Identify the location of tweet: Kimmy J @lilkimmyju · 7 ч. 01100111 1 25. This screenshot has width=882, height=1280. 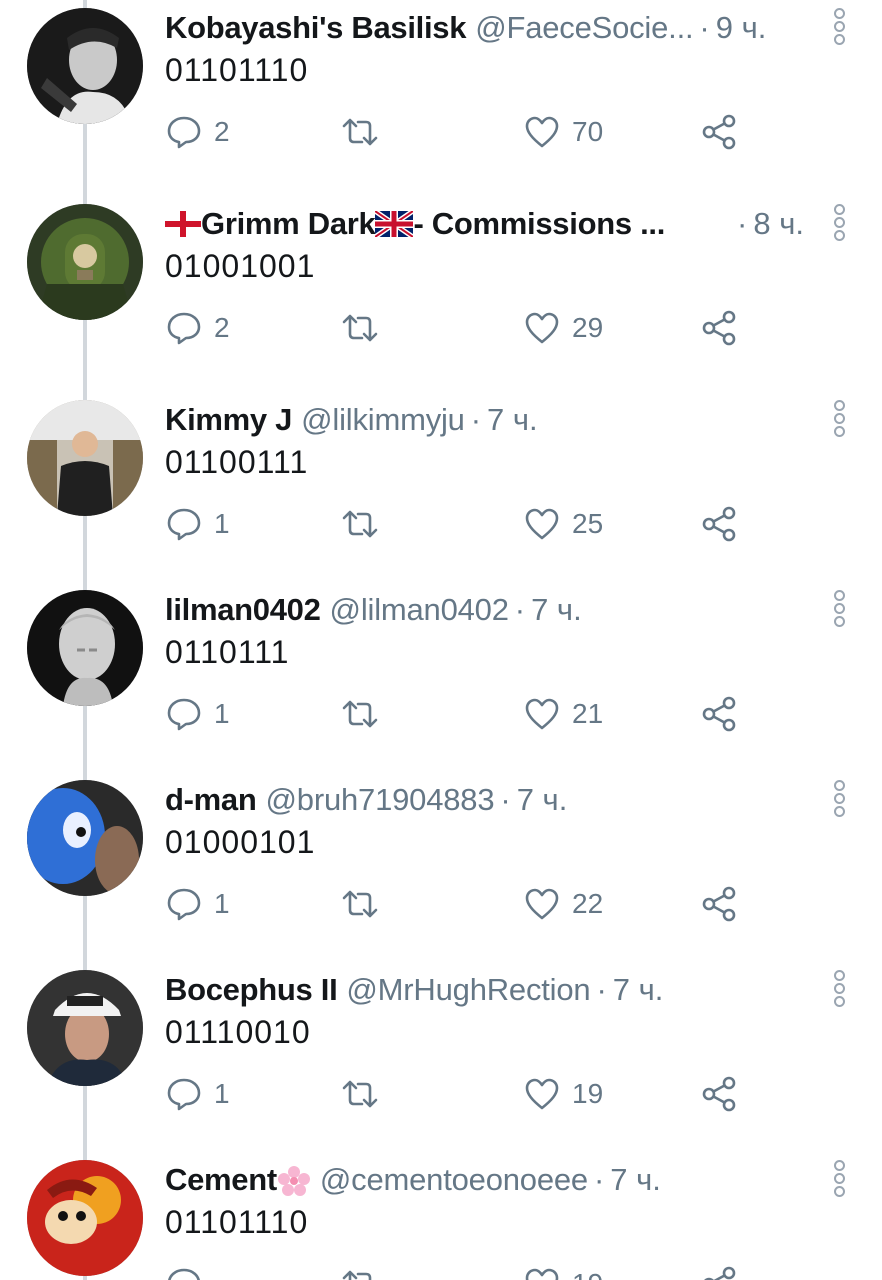
(441, 487).